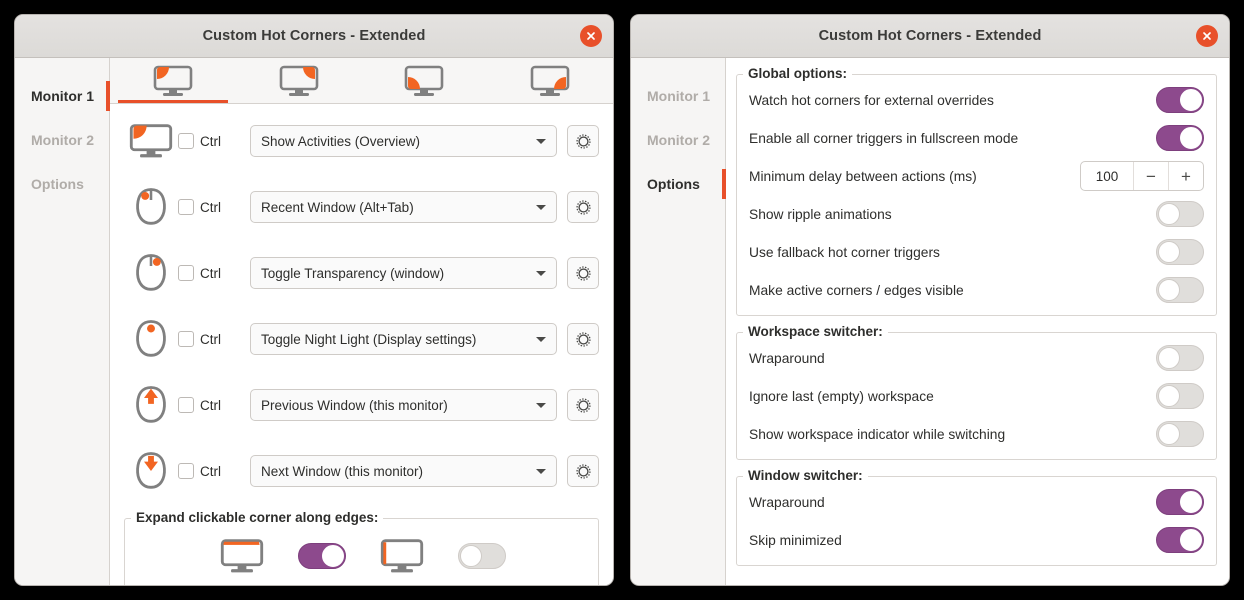  What do you see at coordinates (299, 80) in the screenshot?
I see `tab-corner-top-right` at bounding box center [299, 80].